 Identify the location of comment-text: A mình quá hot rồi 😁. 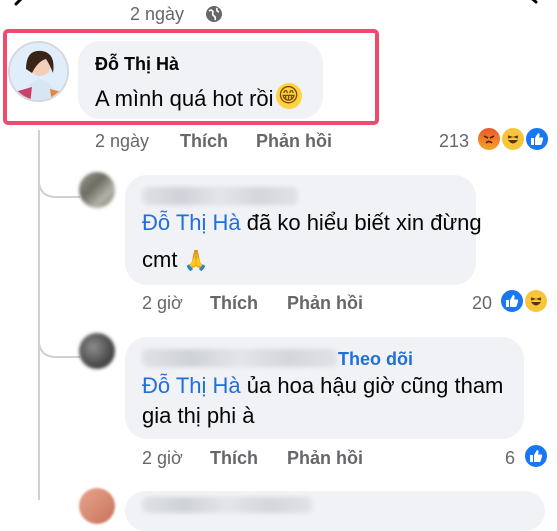
(198, 99).